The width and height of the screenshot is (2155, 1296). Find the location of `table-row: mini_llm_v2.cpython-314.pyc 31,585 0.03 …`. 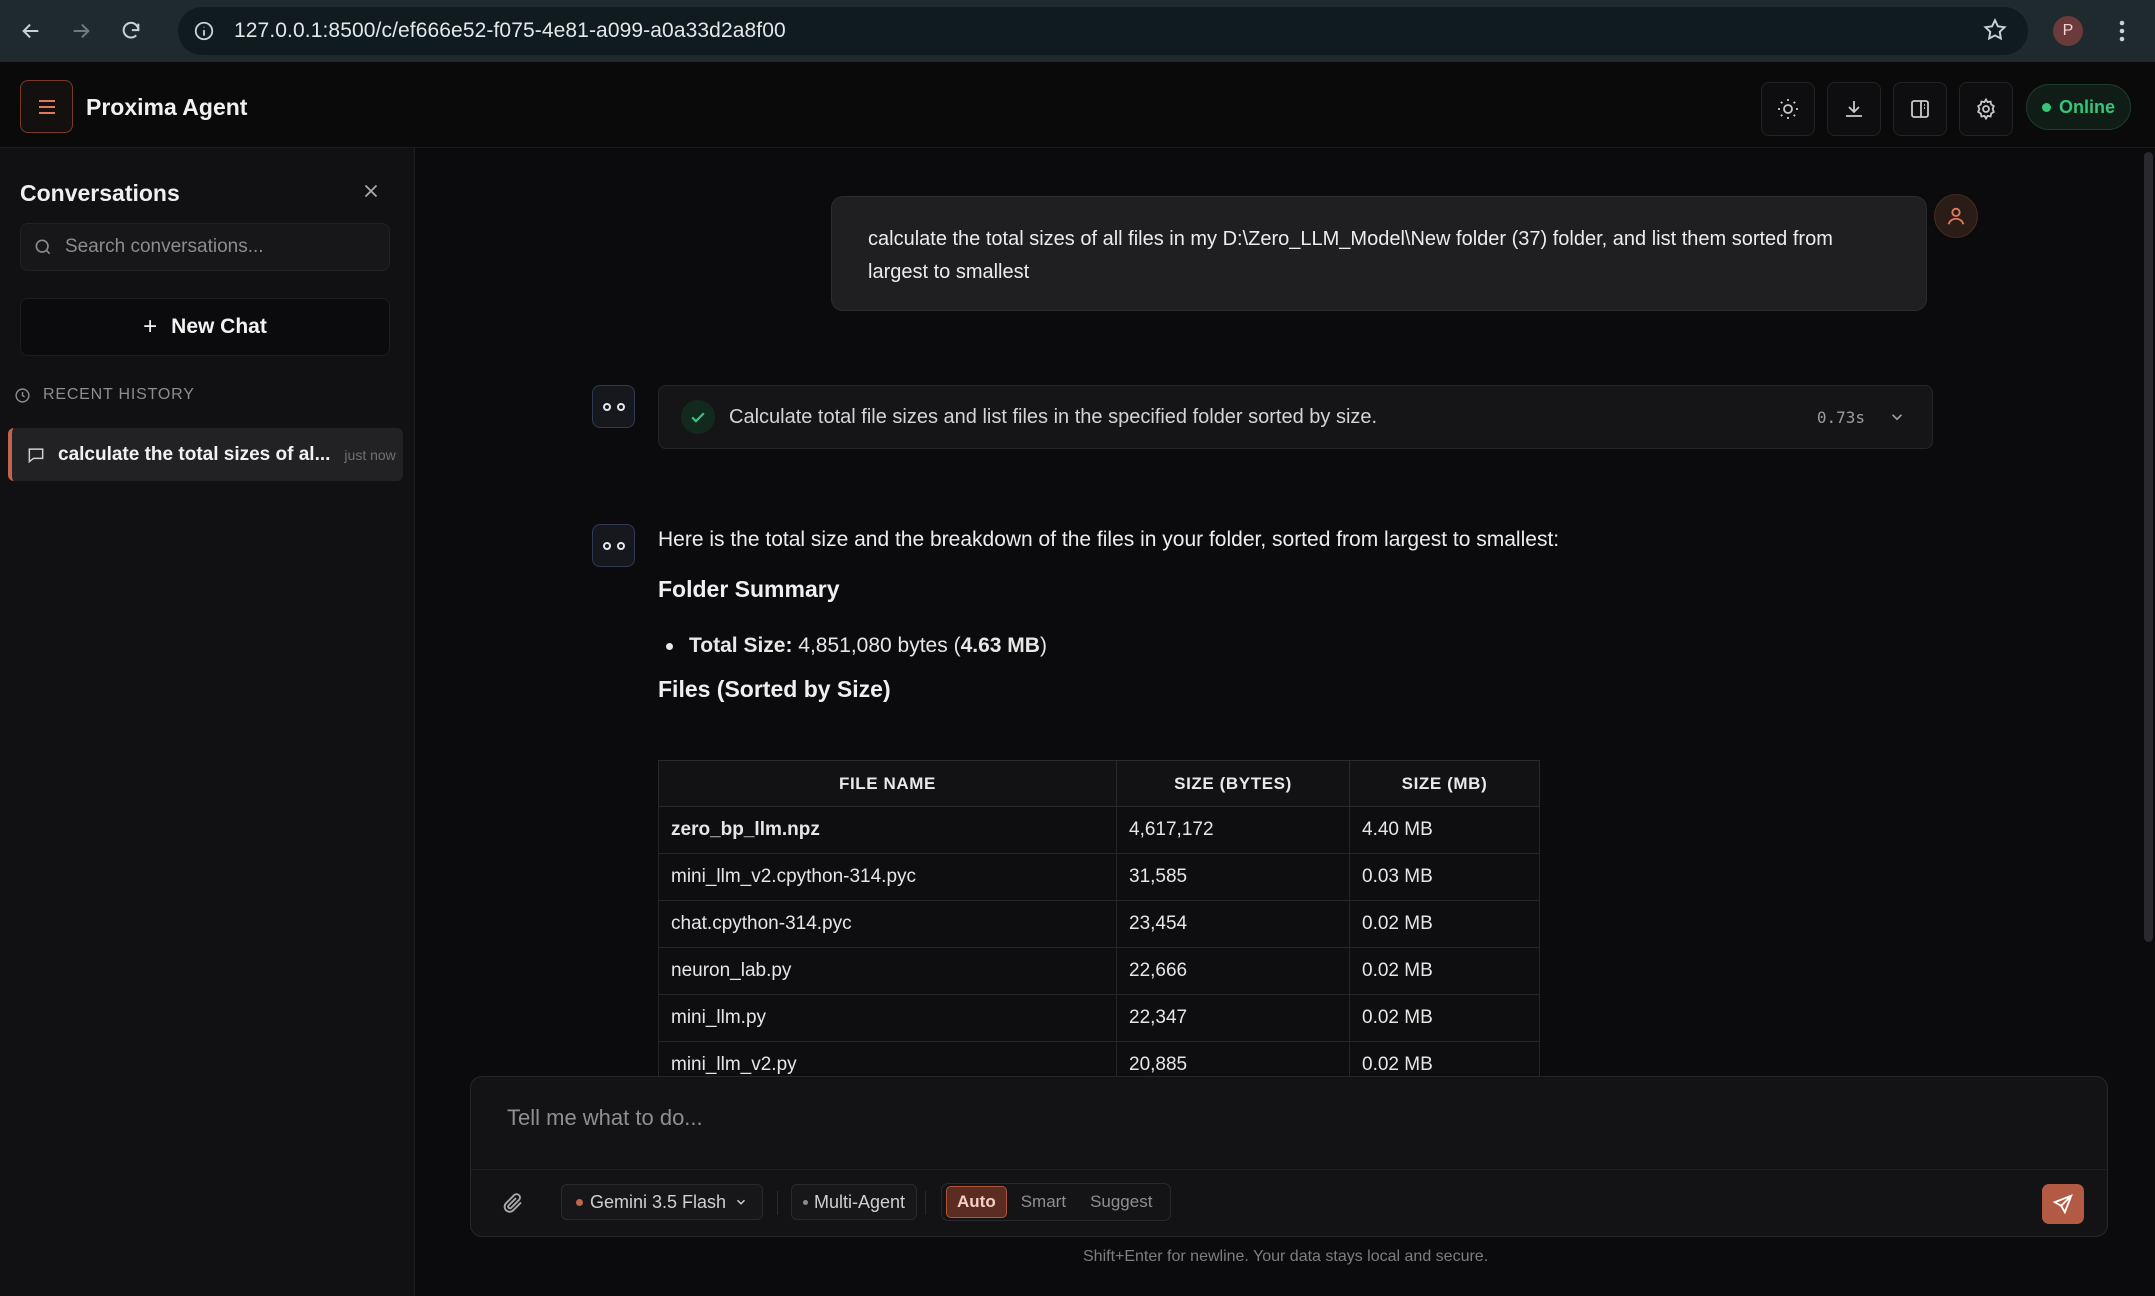

table-row: mini_llm_v2.cpython-314.pyc 31,585 0.03 … is located at coordinates (1099, 877).